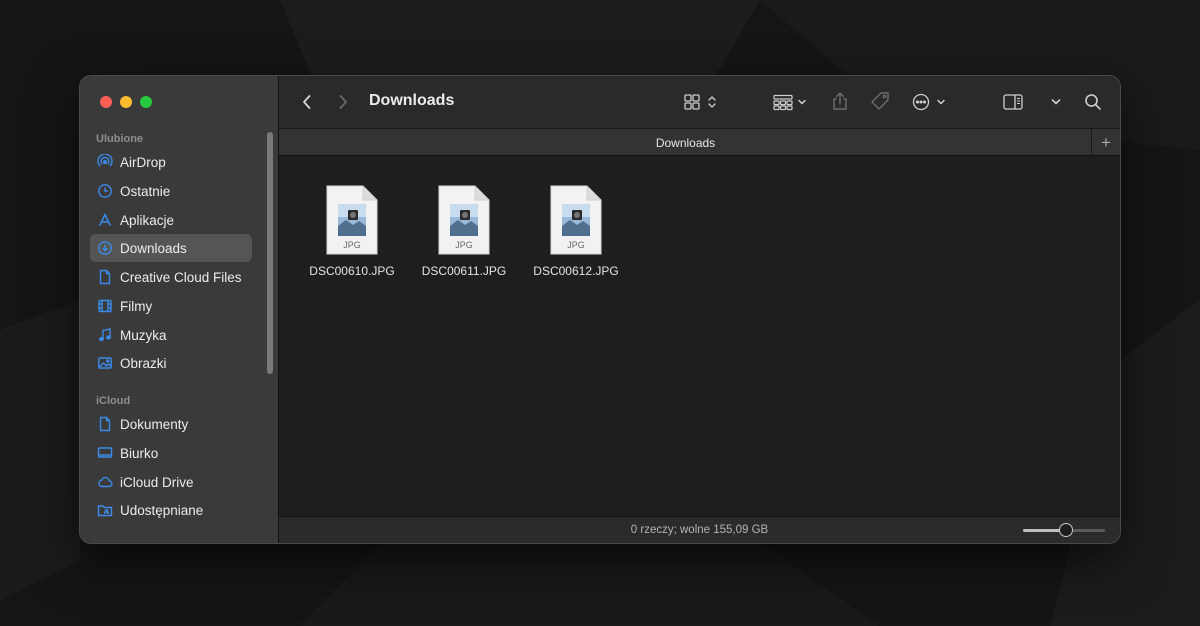  I want to click on back-button, so click(307, 102).